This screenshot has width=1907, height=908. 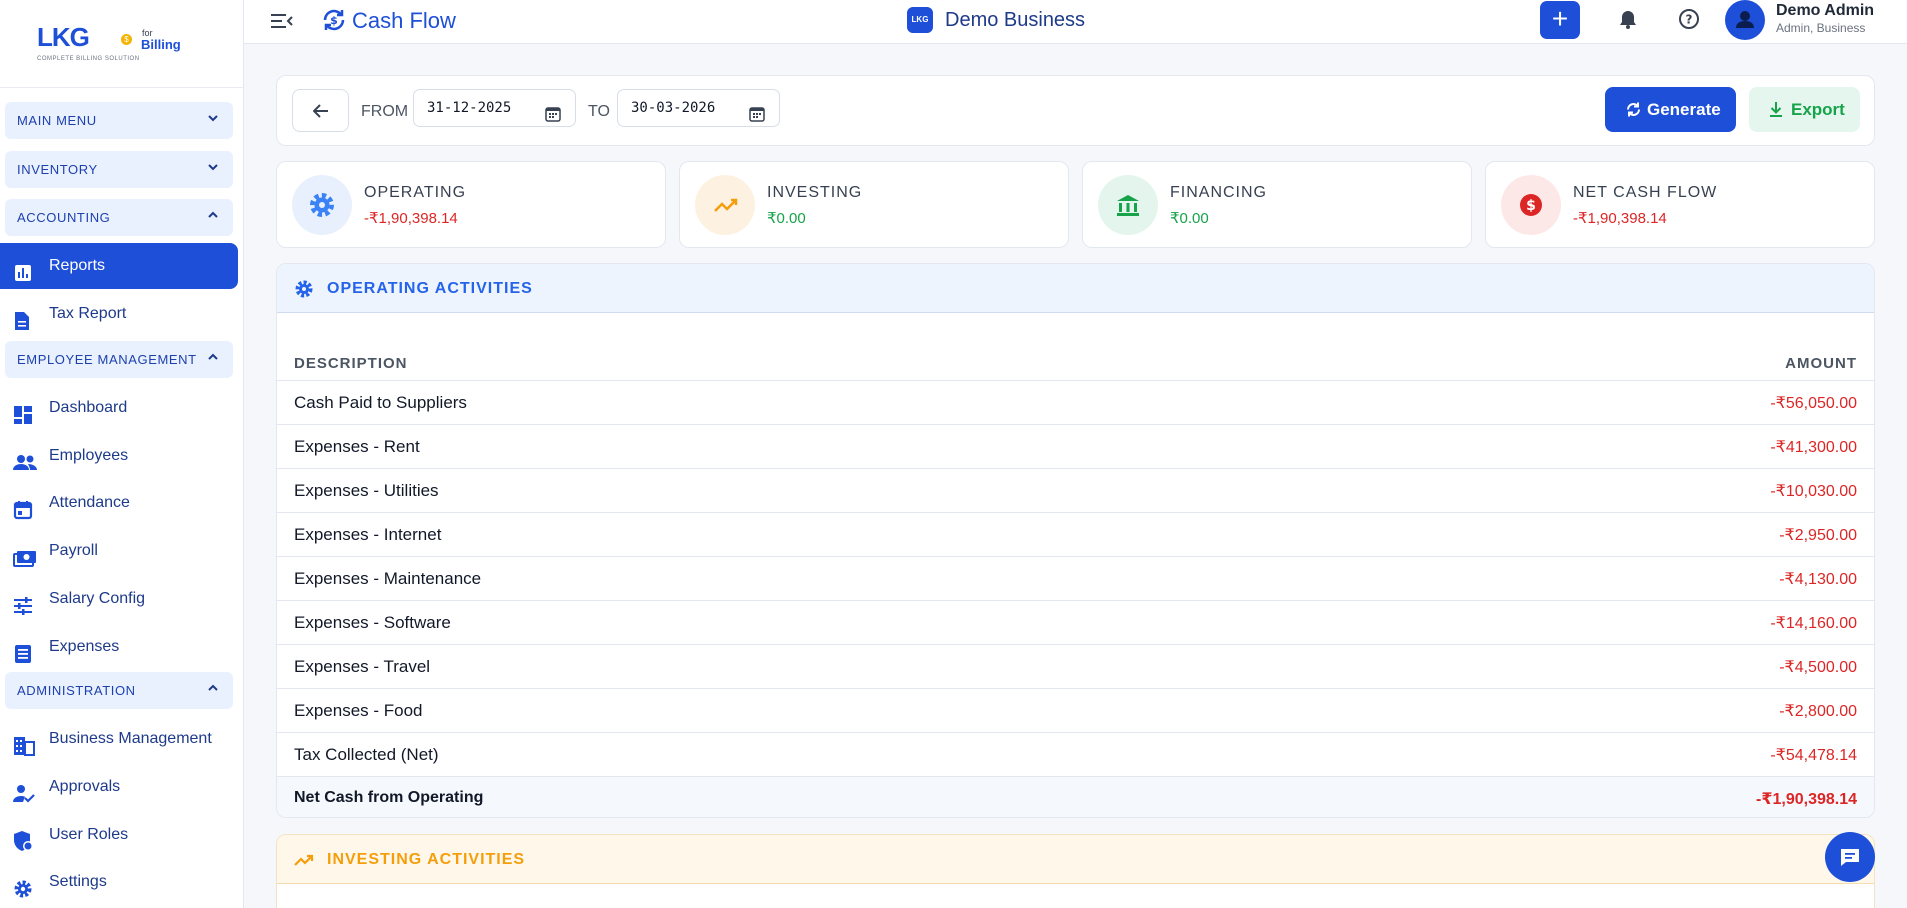 What do you see at coordinates (89, 455) in the screenshot?
I see `sidebar-item-label: Employees` at bounding box center [89, 455].